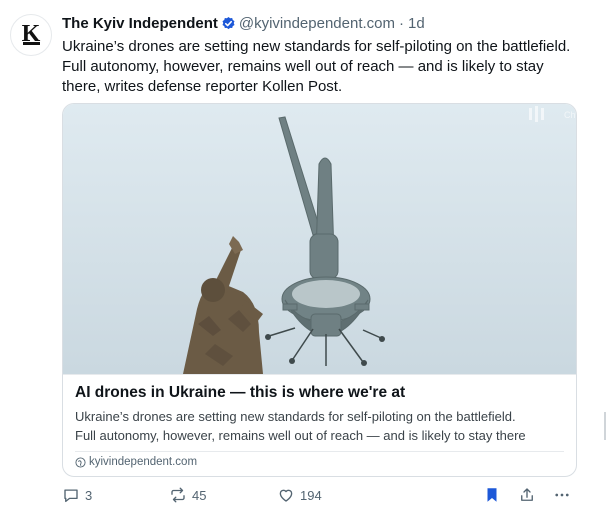 The image size is (610, 520). I want to click on heart-icon, so click(286, 495).